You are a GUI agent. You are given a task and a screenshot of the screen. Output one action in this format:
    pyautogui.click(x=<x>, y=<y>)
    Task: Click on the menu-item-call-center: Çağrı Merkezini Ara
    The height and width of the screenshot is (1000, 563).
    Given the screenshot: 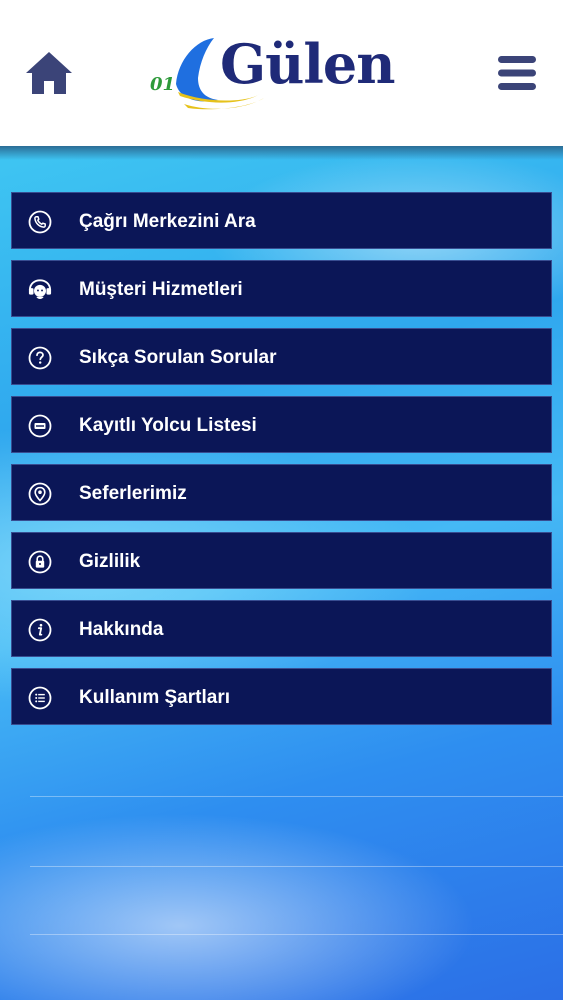 What is the action you would take?
    pyautogui.click(x=281, y=220)
    